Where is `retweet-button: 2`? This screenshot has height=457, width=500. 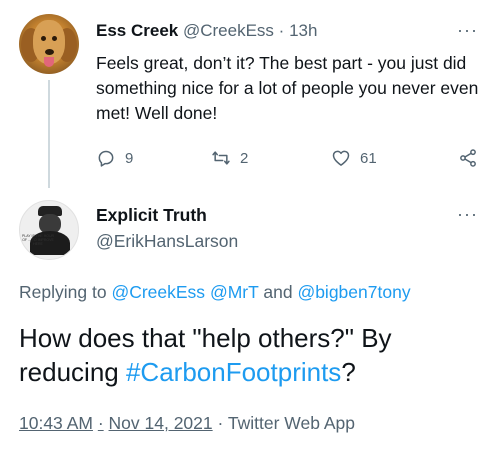
retweet-button: 2 is located at coordinates (229, 158).